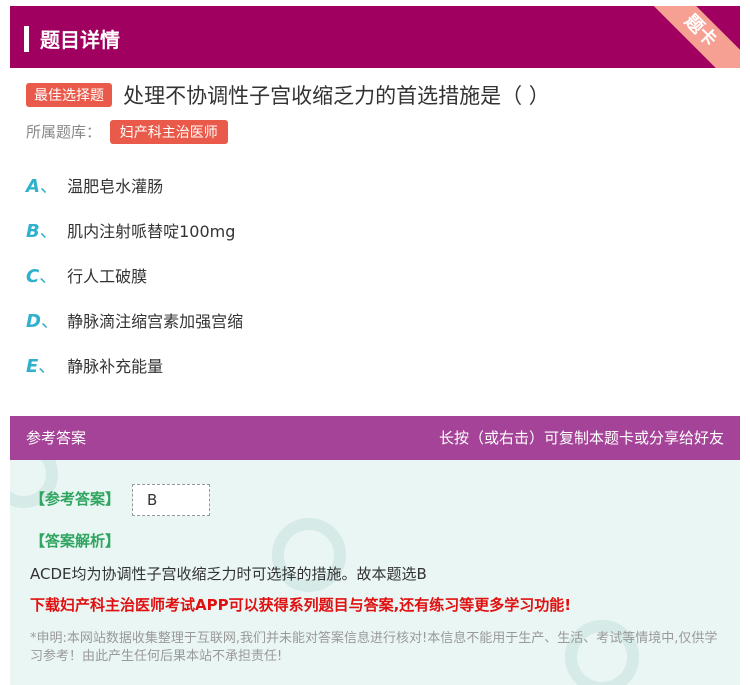 The image size is (750, 685). Describe the element at coordinates (300, 604) in the screenshot. I see `app-download-link: 下载妇产科主治医师考试APP可以获得系列题目与答案,还有练习等更多学习功能!` at that location.